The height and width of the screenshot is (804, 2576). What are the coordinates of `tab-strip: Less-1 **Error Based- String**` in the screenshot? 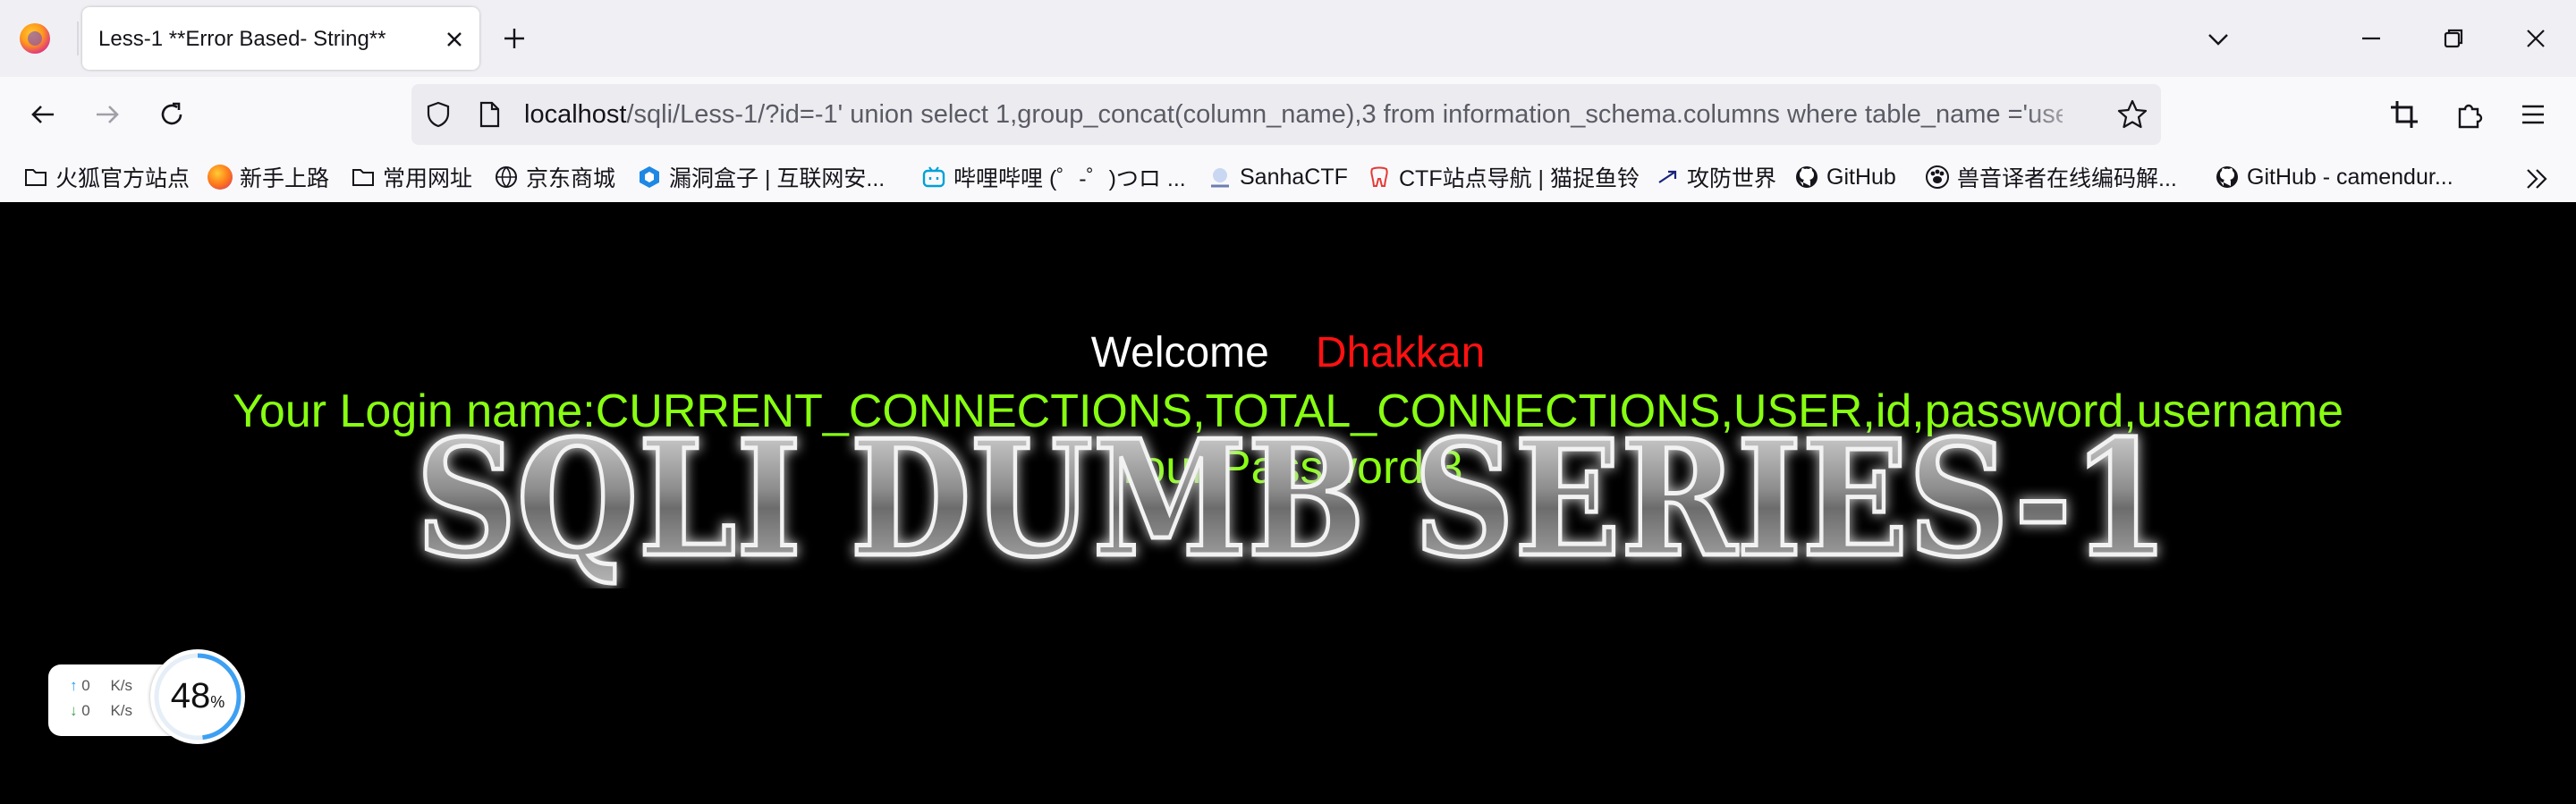 It's located at (1288, 39).